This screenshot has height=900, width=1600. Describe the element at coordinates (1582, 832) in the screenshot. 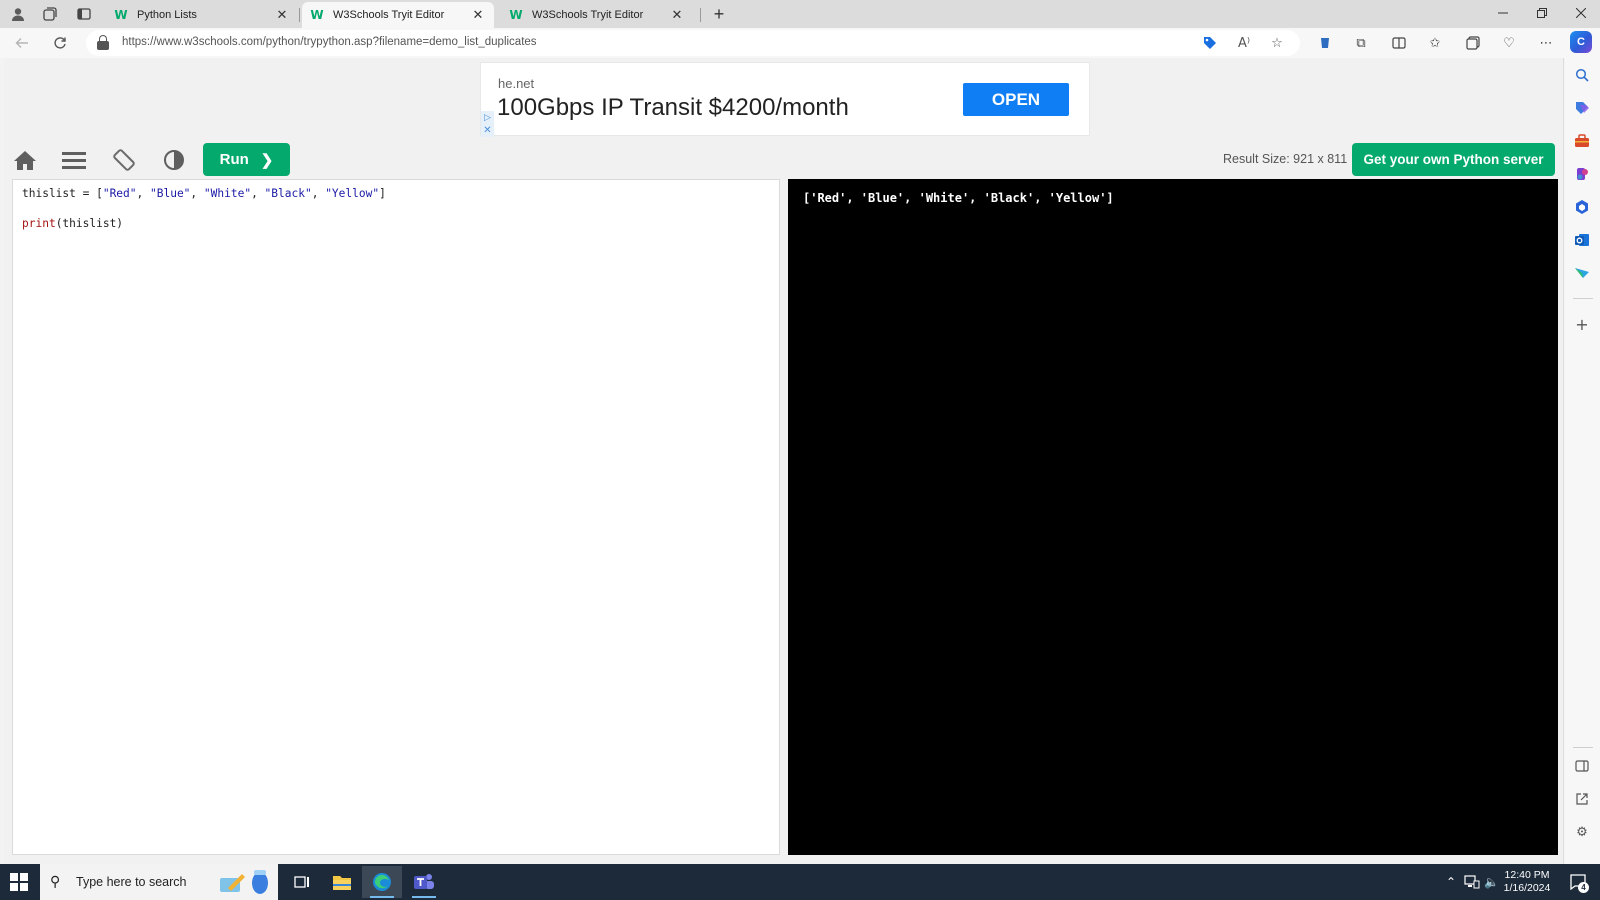

I see `sidebar-settings-icon: ⚙` at that location.